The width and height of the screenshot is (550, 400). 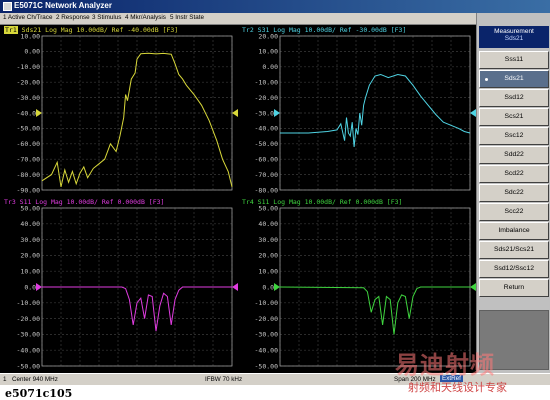 I want to click on softkey-label: Sss11, so click(x=514, y=59).